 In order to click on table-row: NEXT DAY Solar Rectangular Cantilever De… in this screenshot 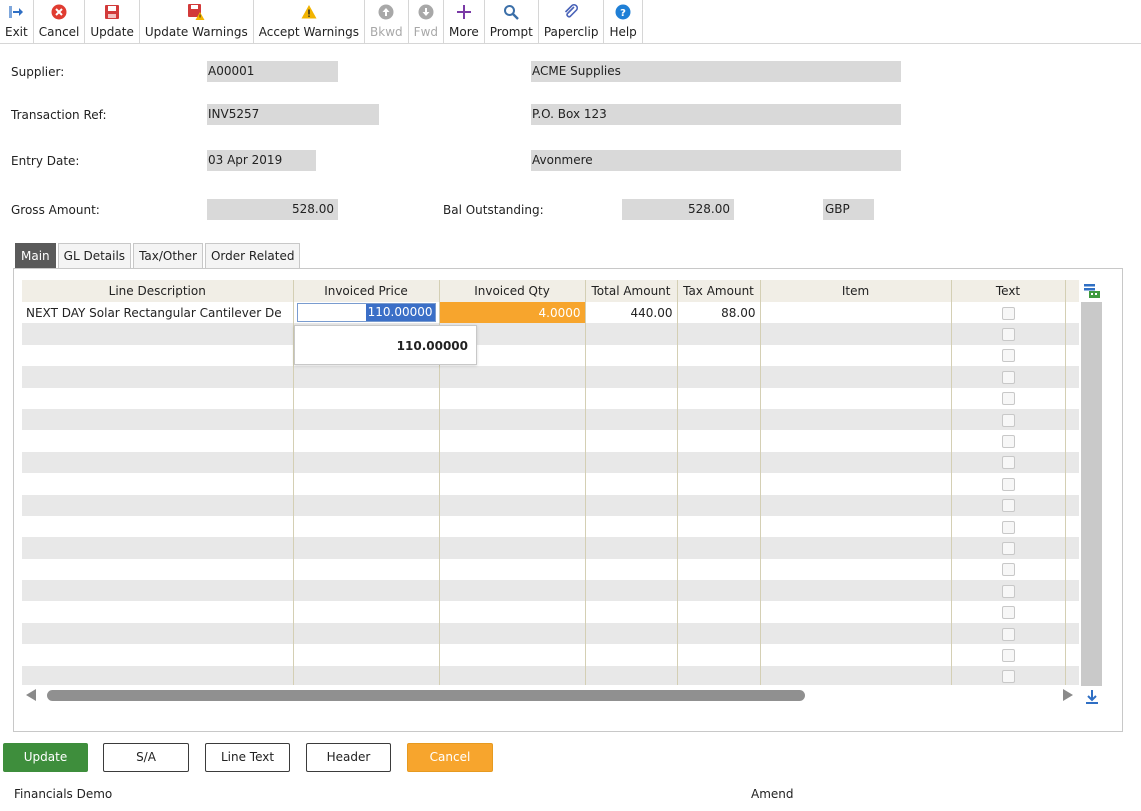, I will do `click(550, 313)`.